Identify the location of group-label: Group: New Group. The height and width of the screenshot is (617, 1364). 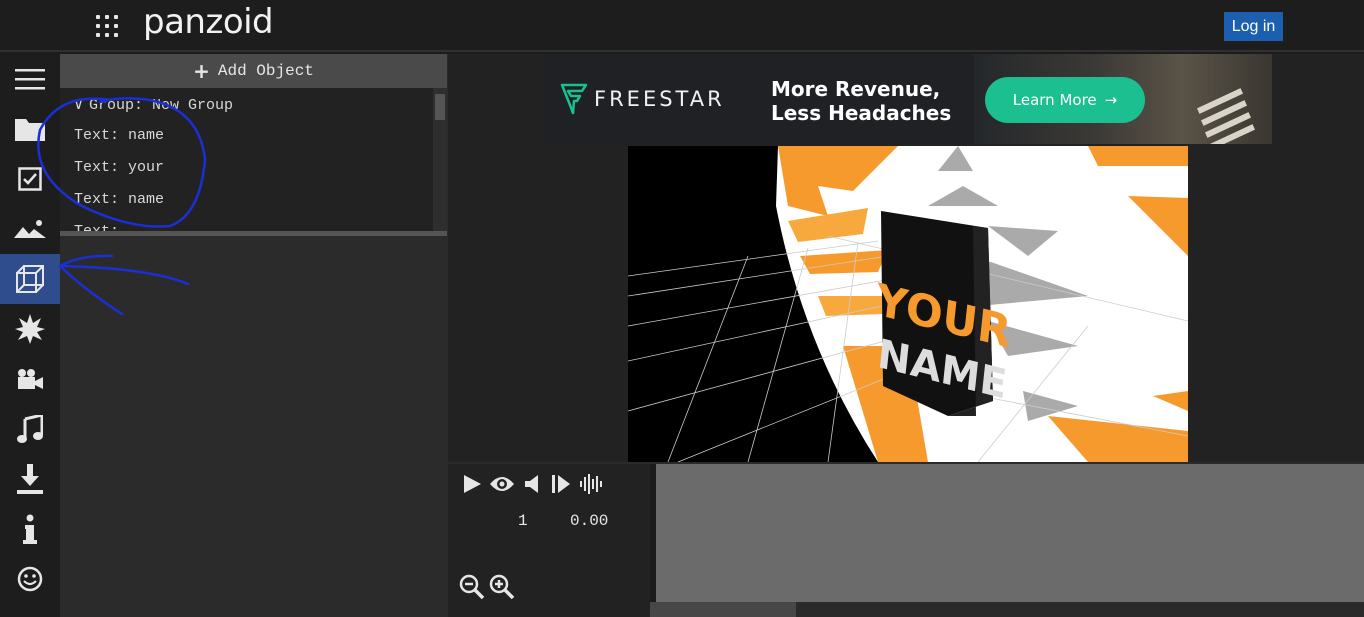
(161, 105).